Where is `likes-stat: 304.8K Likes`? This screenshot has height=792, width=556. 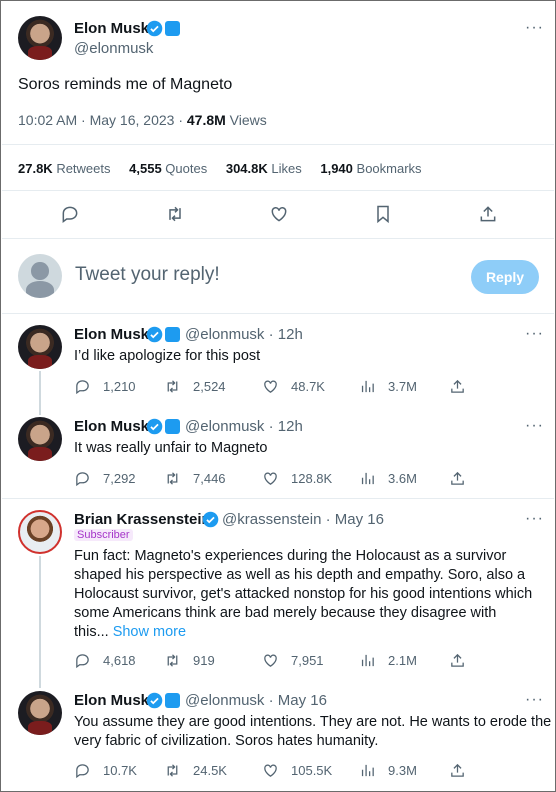
likes-stat: 304.8K Likes is located at coordinates (264, 168).